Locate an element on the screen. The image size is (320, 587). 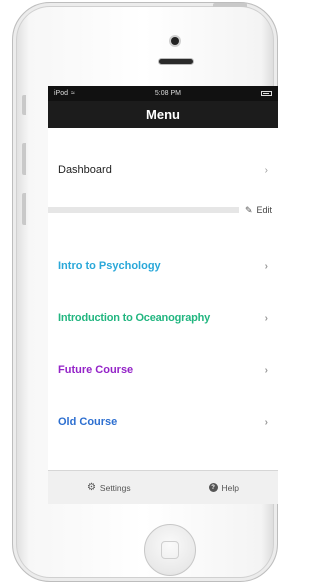
pencil-icon: ✎ is located at coordinates (248, 209).